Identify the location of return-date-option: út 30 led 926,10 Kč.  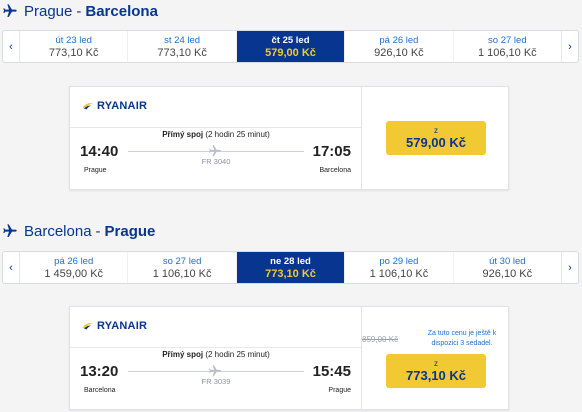
(507, 267).